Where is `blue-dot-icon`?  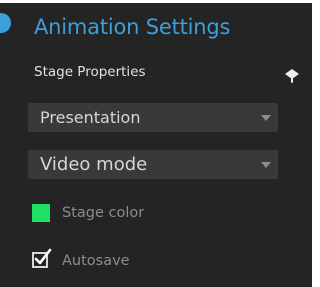
blue-dot-icon is located at coordinates (5, 23).